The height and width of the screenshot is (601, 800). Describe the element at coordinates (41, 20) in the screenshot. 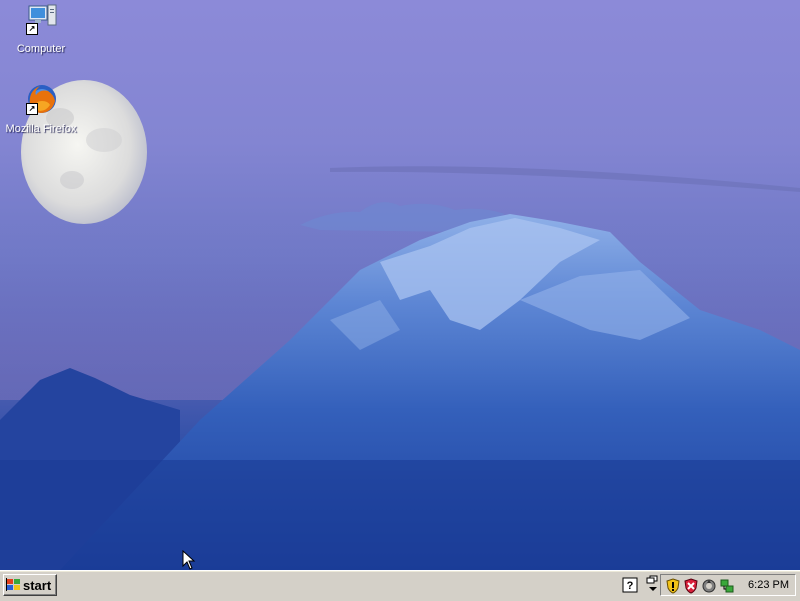

I see `computer-icon: ↗` at that location.